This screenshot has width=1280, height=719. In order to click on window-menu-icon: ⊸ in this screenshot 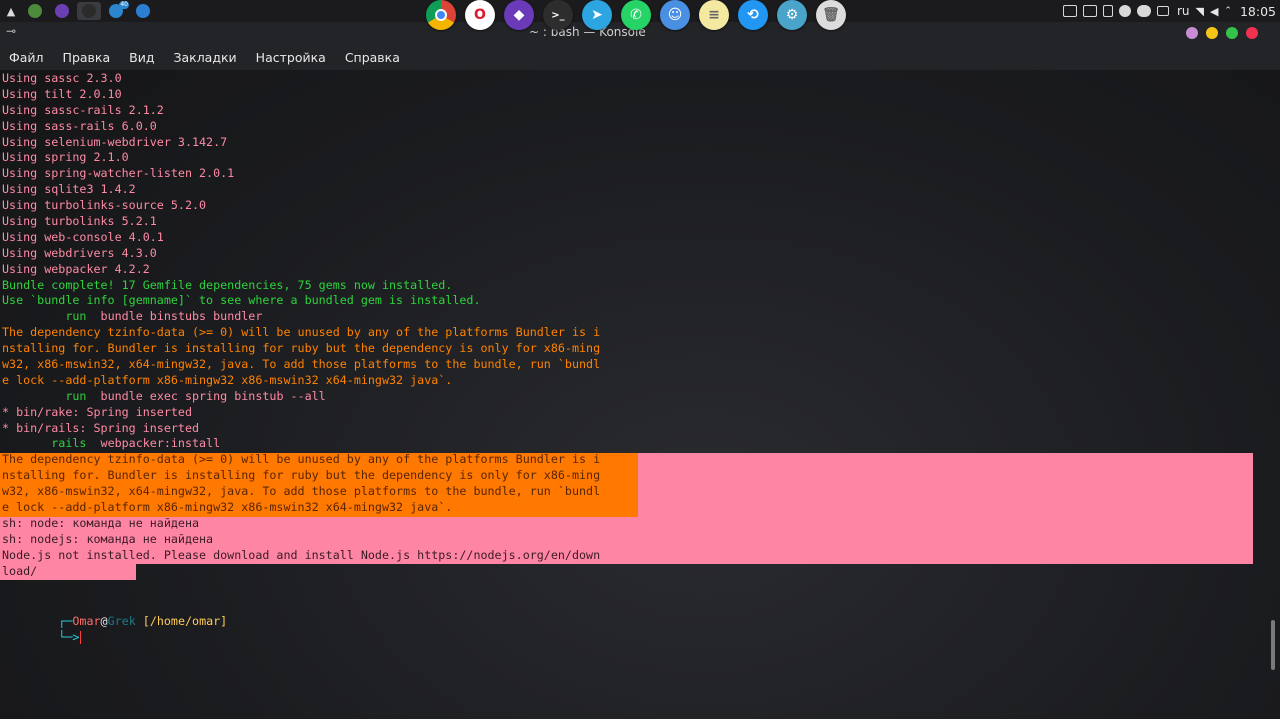, I will do `click(11, 31)`.